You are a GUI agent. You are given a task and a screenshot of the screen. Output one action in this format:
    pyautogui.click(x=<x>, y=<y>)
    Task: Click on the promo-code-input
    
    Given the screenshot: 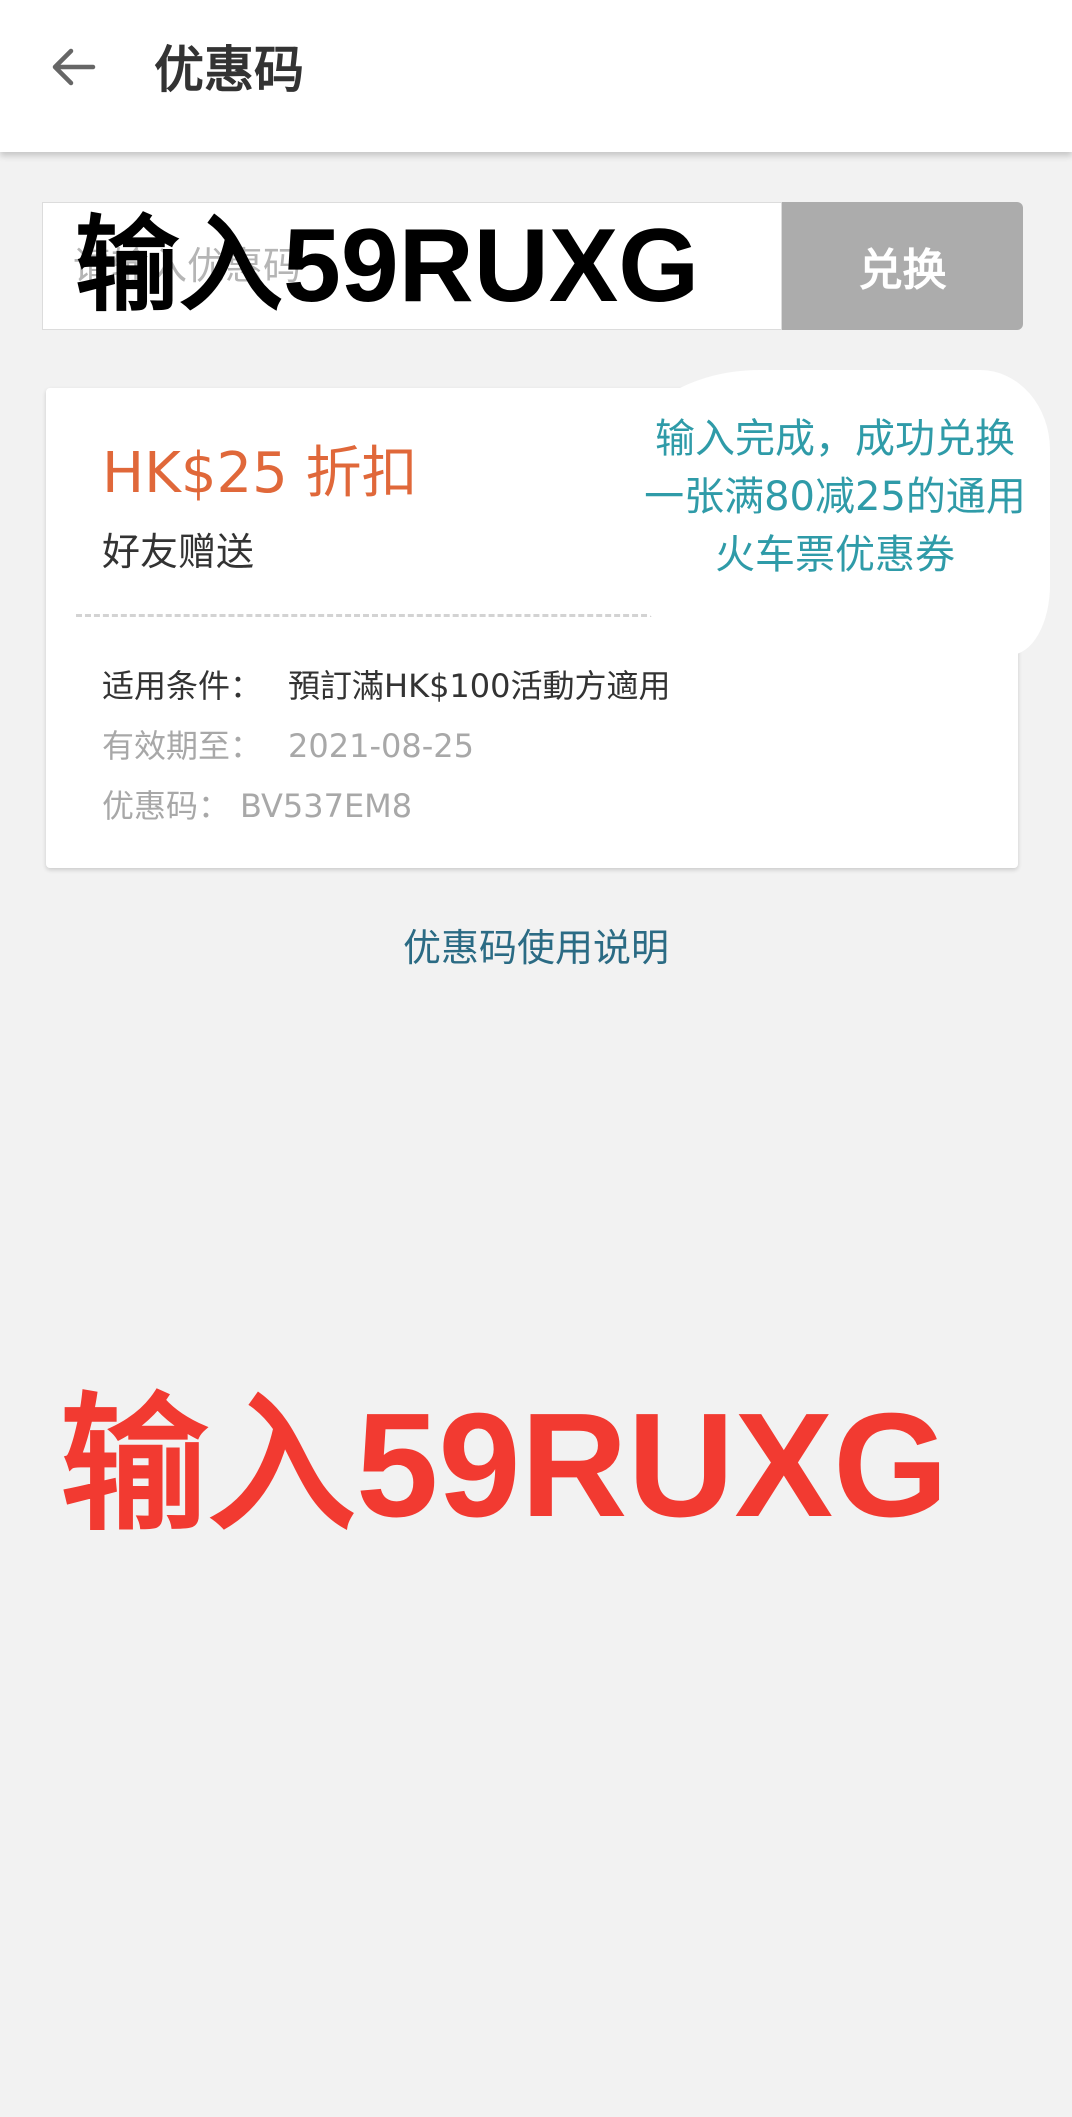 What is the action you would take?
    pyautogui.click(x=412, y=266)
    